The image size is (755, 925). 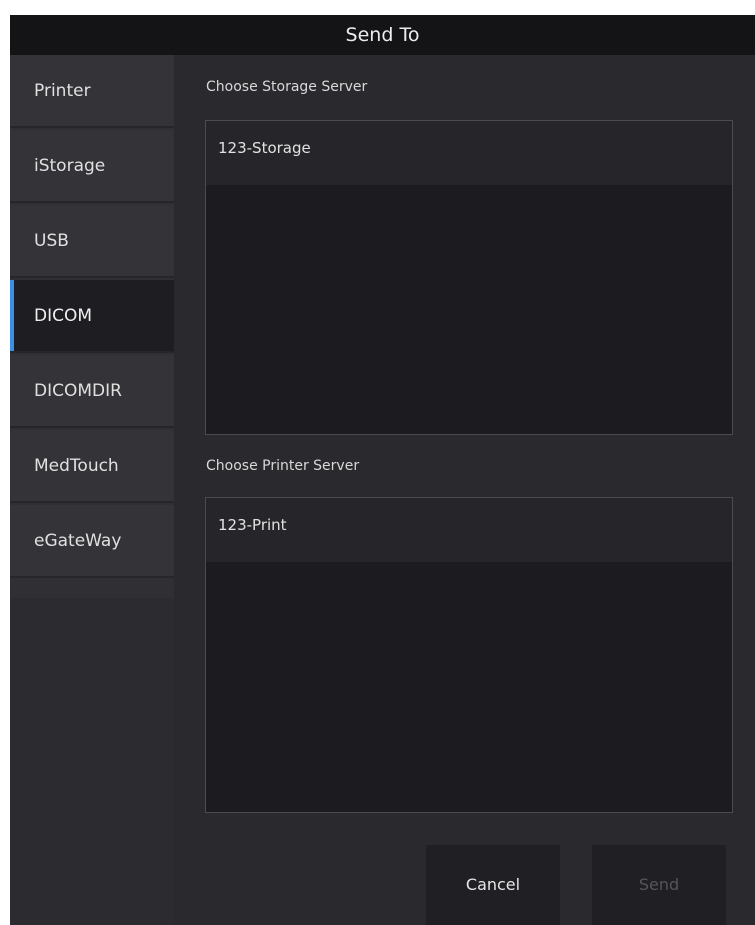 I want to click on storage-server-label: Choose Storage Server, so click(x=287, y=87).